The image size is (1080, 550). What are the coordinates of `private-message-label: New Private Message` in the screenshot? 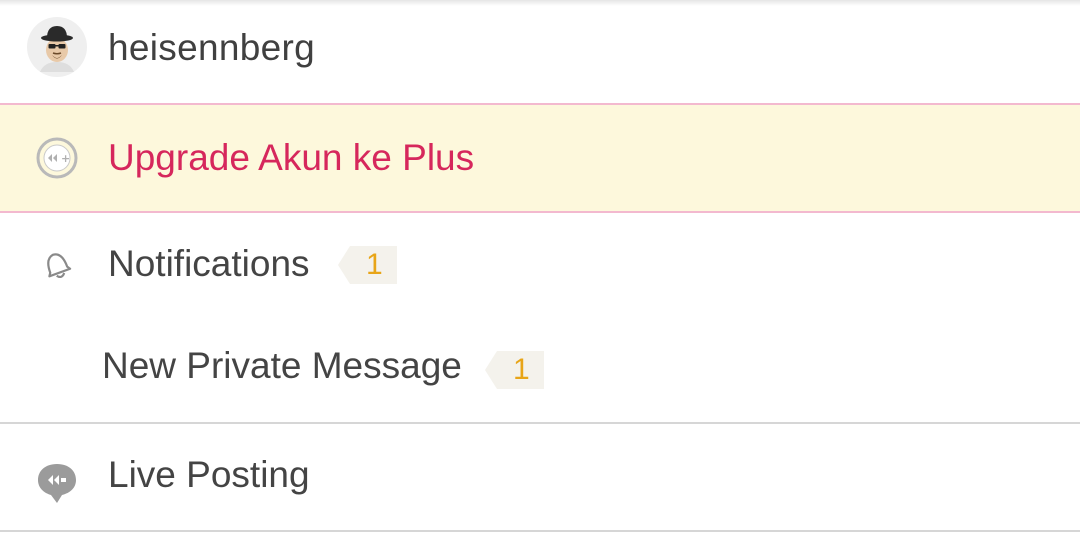 It's located at (282, 365).